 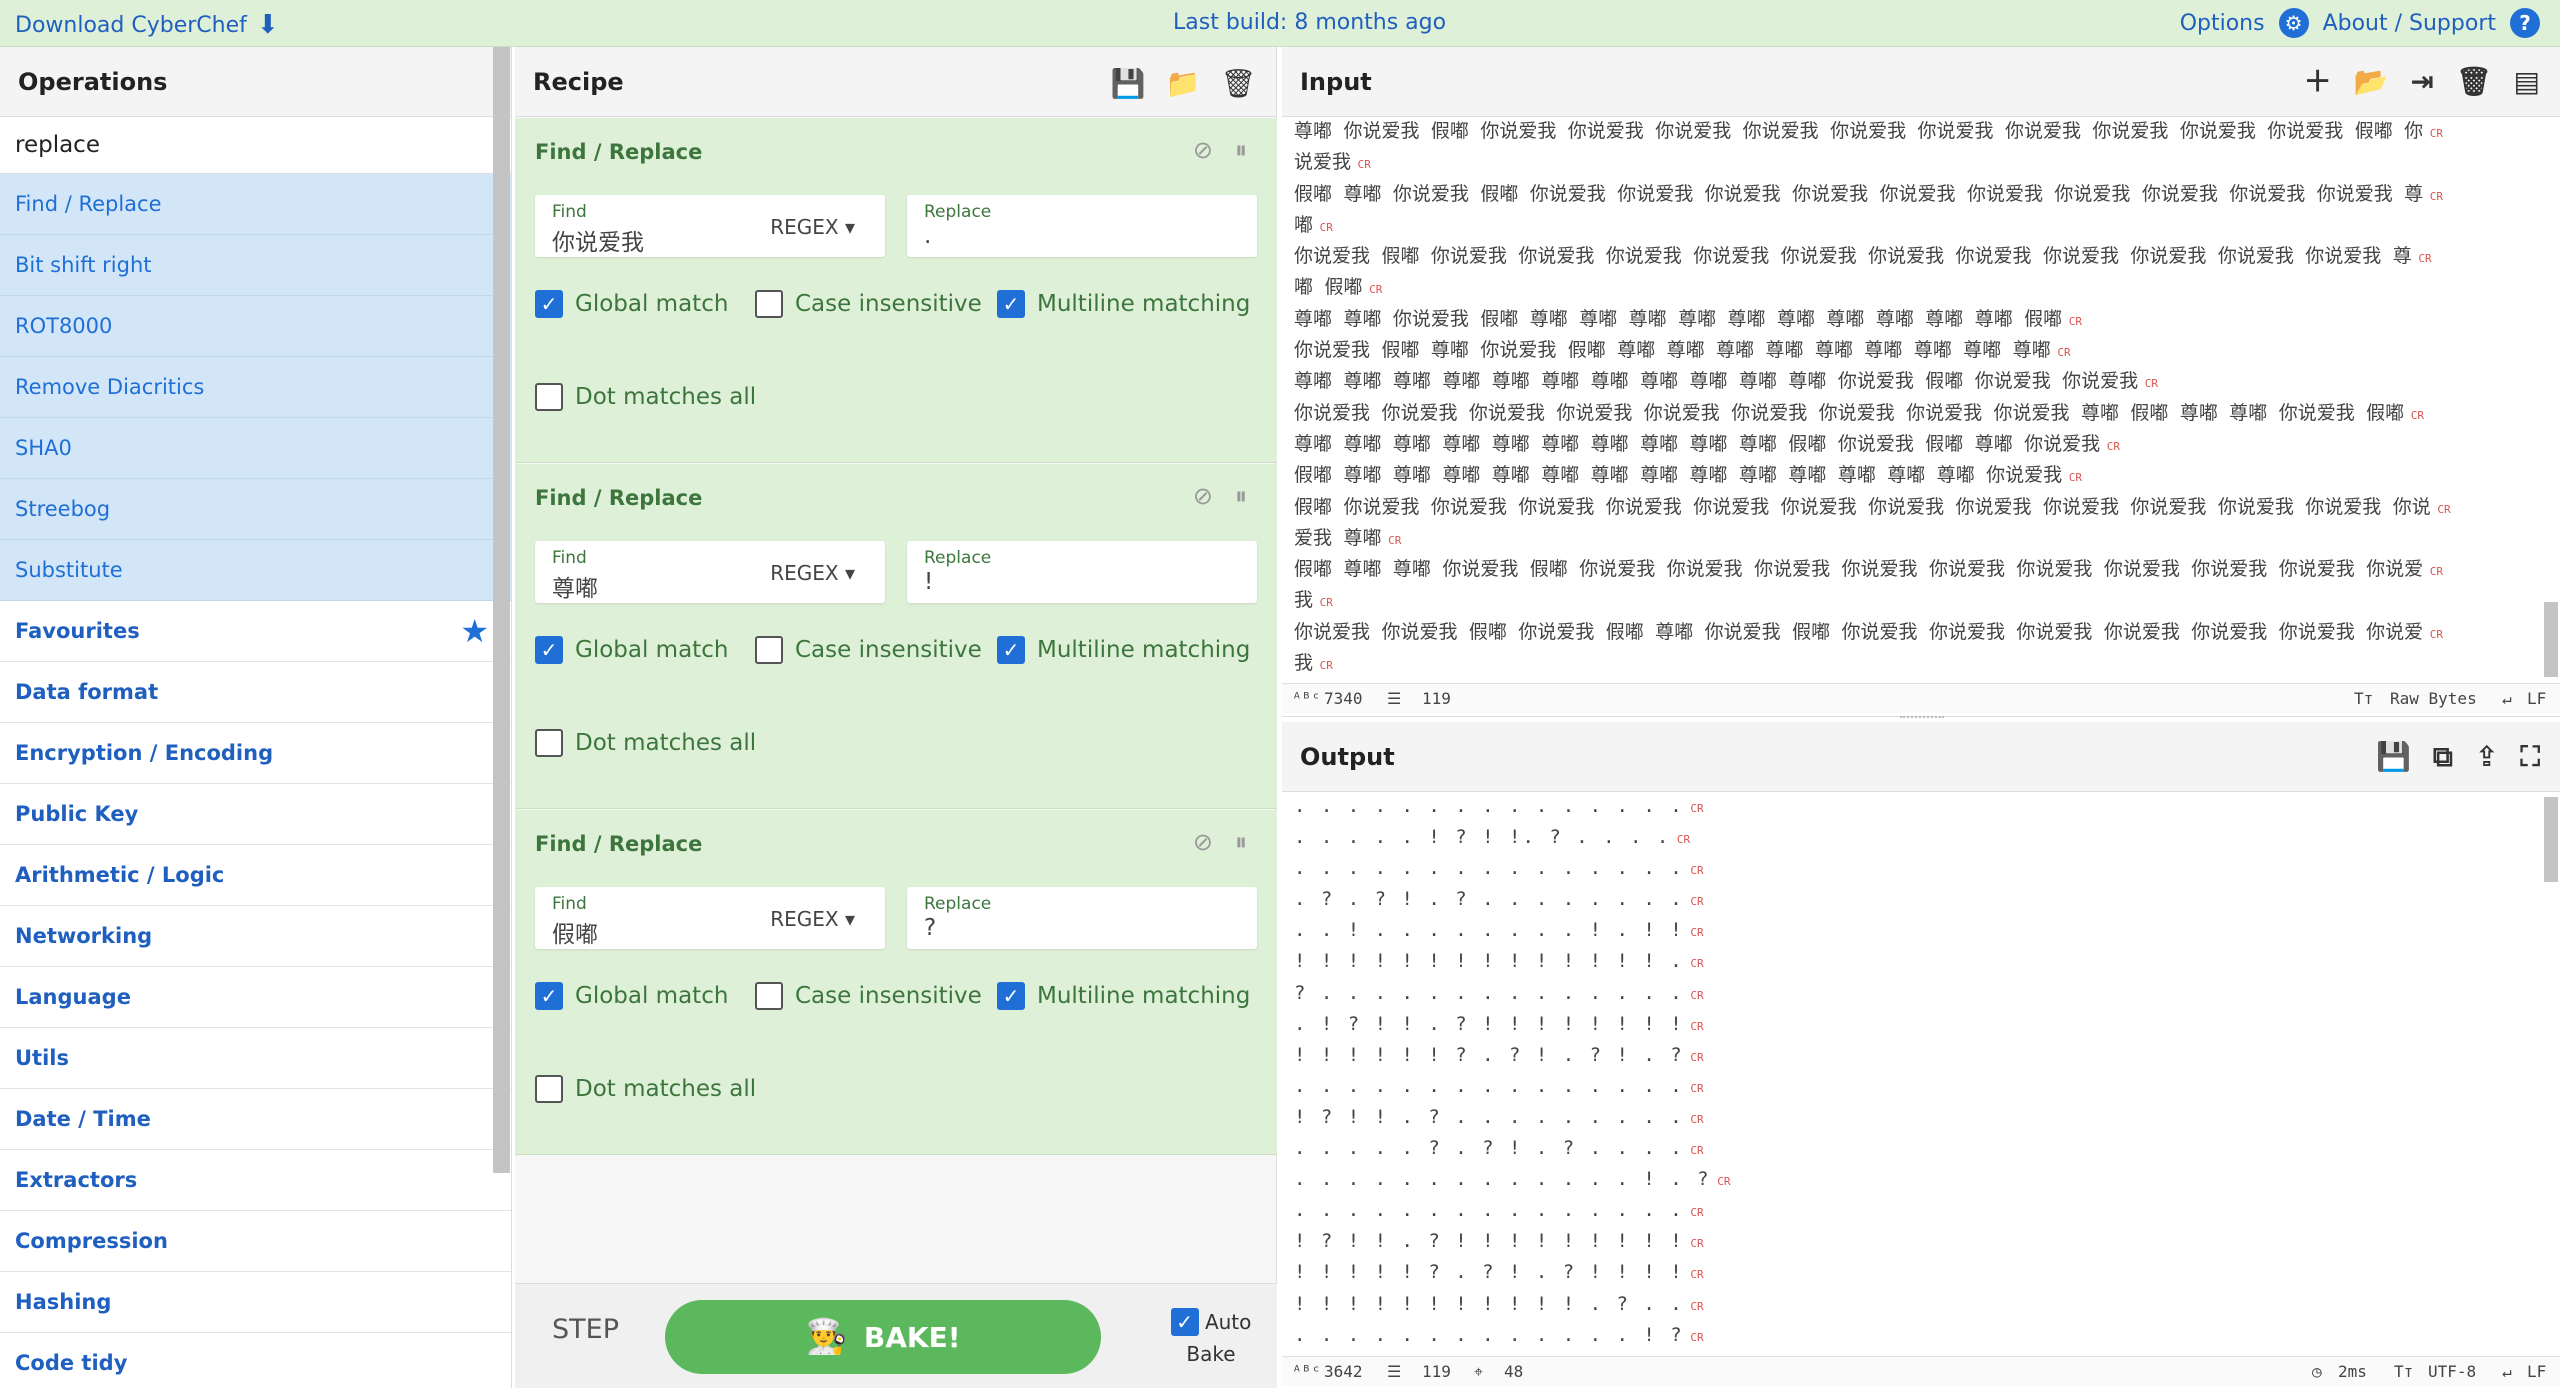 What do you see at coordinates (1347, 757) in the screenshot?
I see `output-title-label: Output` at bounding box center [1347, 757].